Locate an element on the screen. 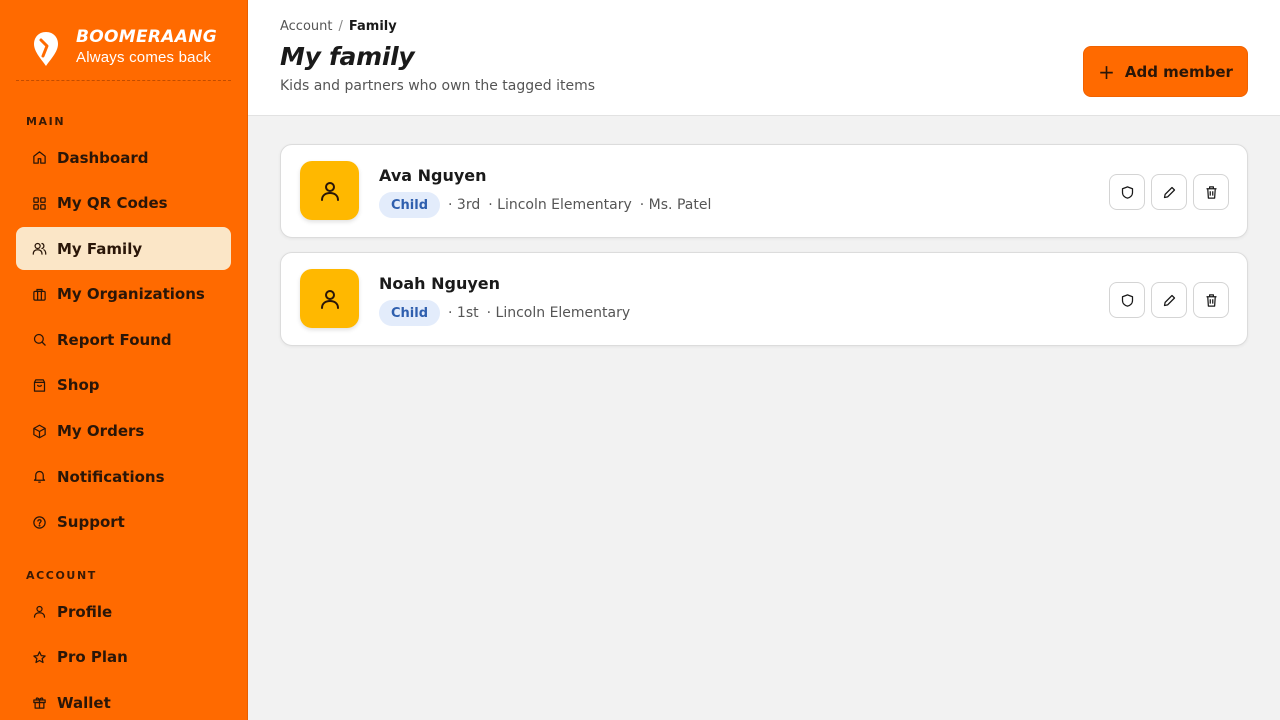 The width and height of the screenshot is (1280, 720). sidebar-item-my-organizations: My Organizations is located at coordinates (123, 294).